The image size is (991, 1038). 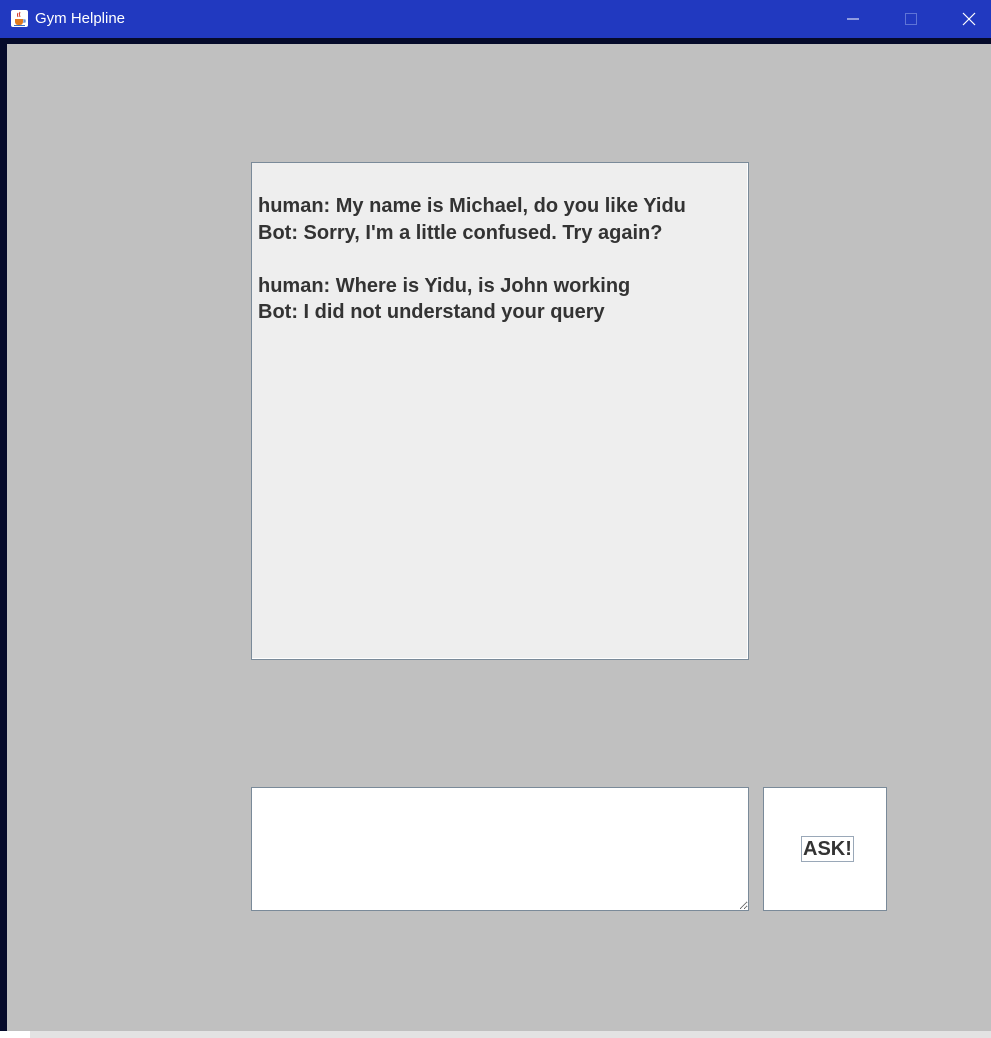 What do you see at coordinates (495, 19) in the screenshot?
I see `title-bar: Gym Helpline` at bounding box center [495, 19].